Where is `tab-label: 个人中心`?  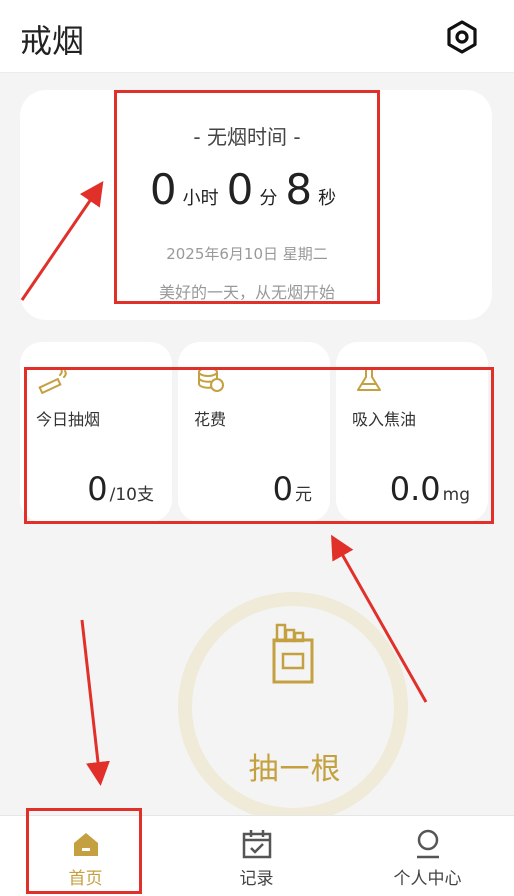
tab-label: 个人中心 is located at coordinates (427, 879).